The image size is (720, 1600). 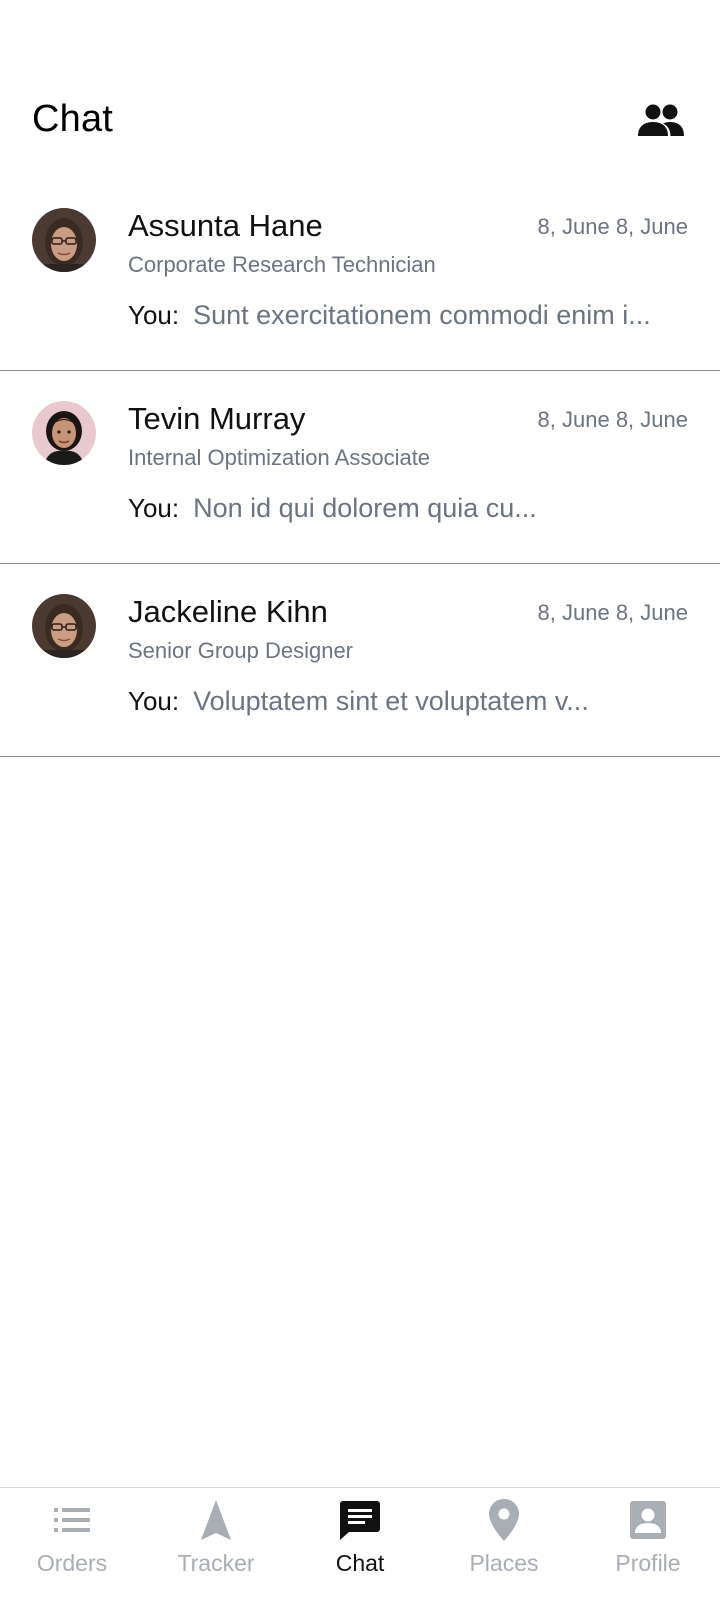 What do you see at coordinates (72, 1520) in the screenshot?
I see `list-icon` at bounding box center [72, 1520].